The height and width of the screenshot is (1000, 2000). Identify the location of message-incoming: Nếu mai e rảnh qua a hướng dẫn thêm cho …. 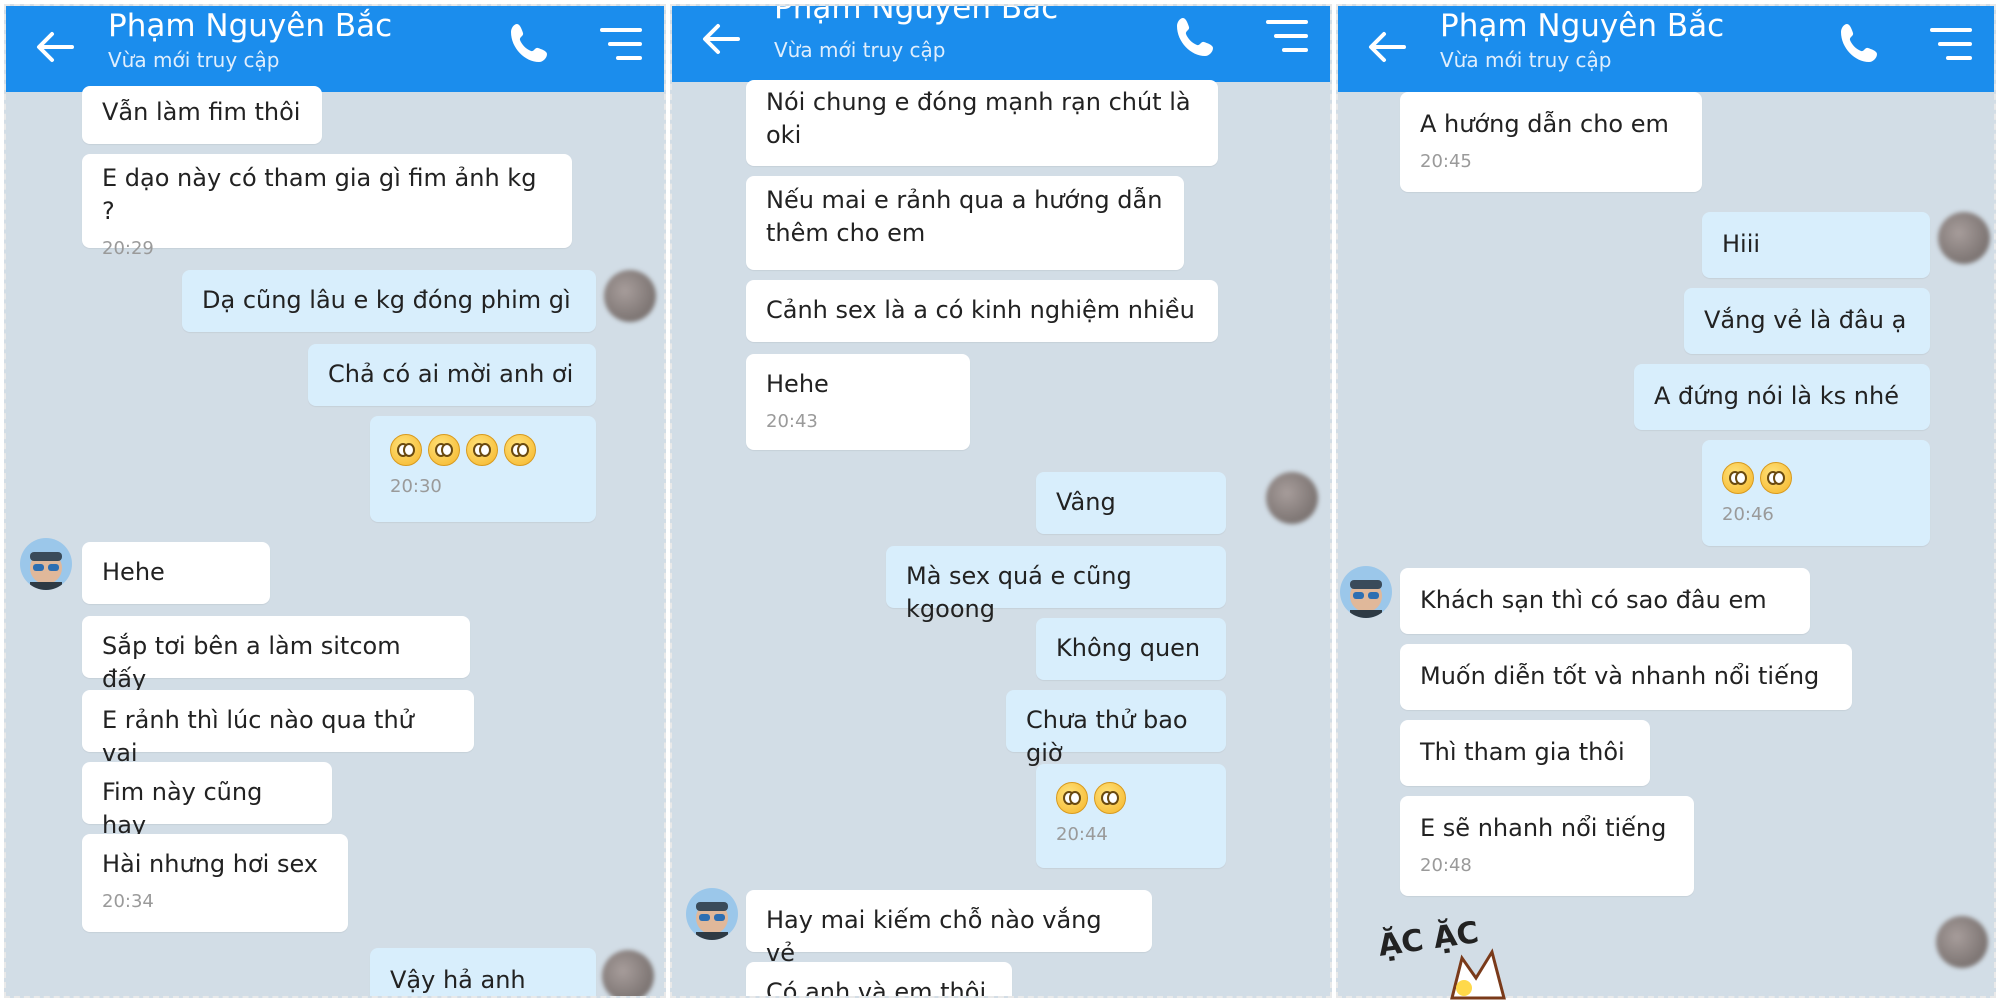
(965, 223).